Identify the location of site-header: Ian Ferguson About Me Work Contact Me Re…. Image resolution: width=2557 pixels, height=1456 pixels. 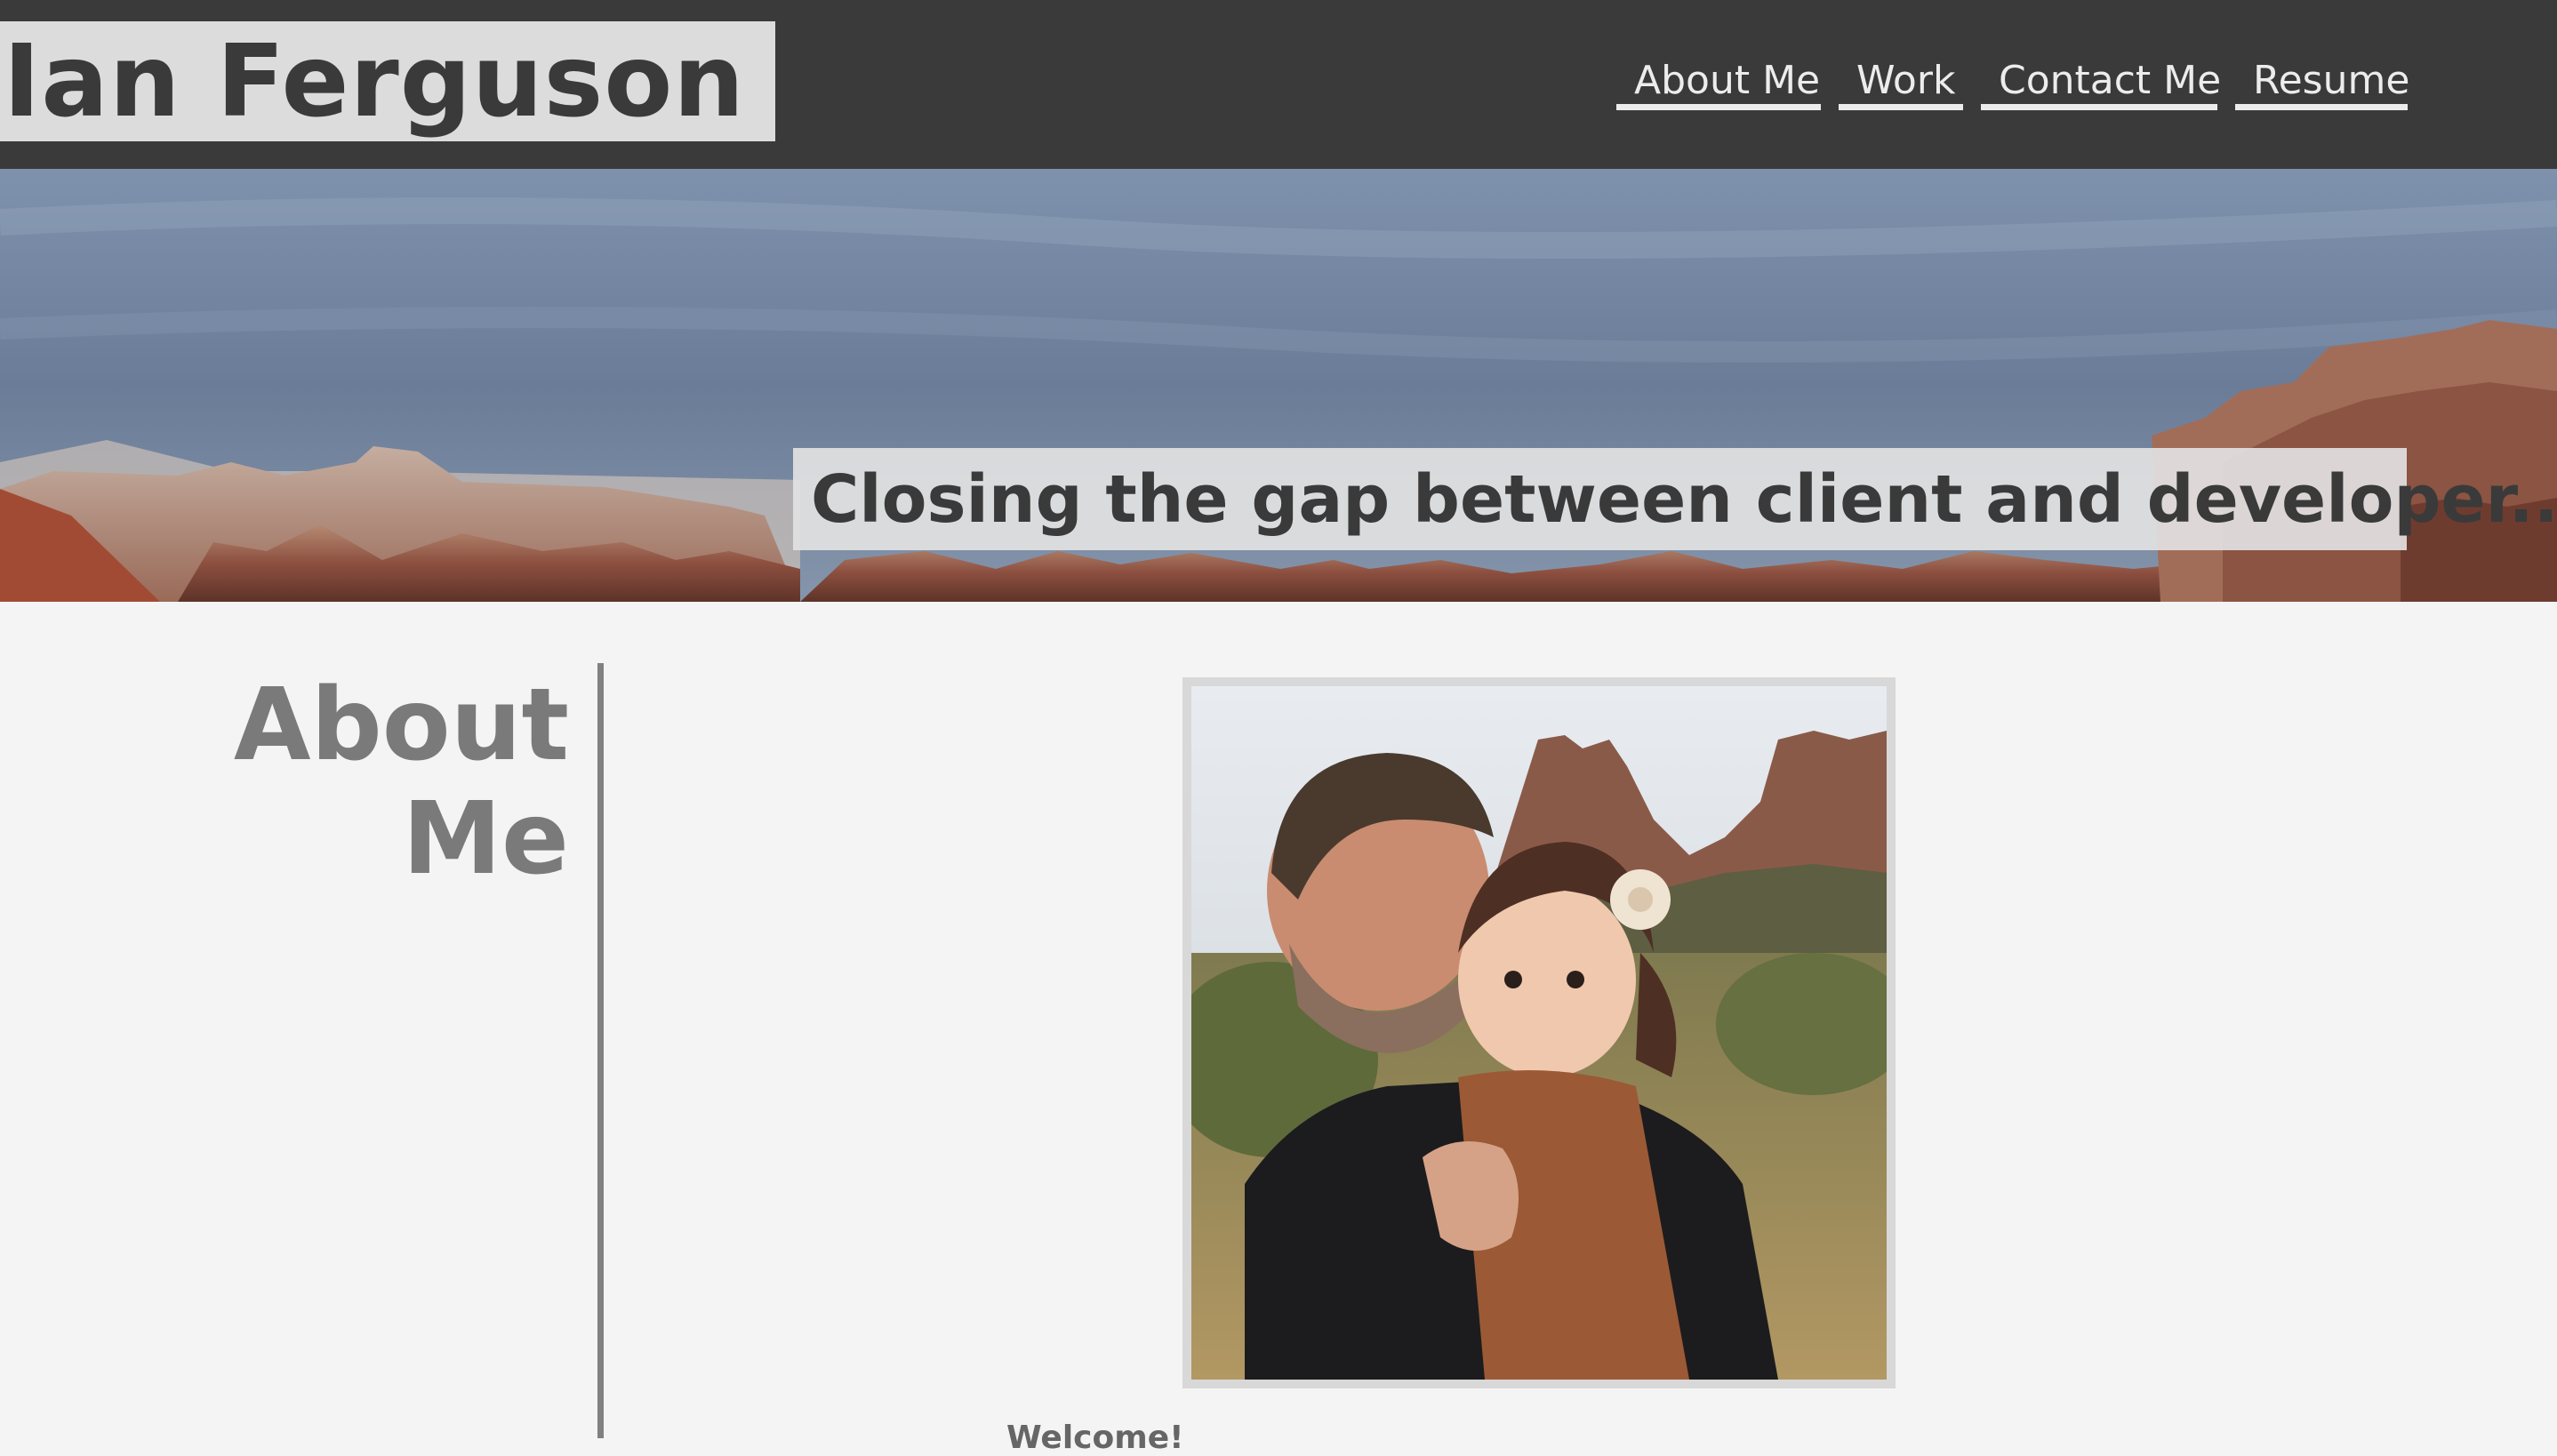
(1278, 84).